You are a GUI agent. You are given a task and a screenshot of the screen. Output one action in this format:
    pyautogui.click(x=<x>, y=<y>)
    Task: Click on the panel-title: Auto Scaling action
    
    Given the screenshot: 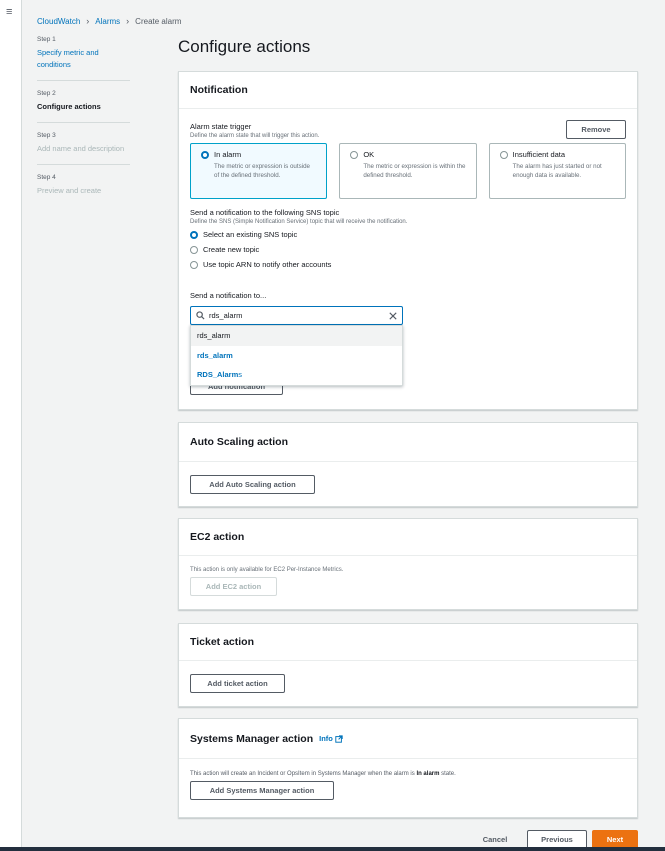 What is the action you would take?
    pyautogui.click(x=408, y=442)
    